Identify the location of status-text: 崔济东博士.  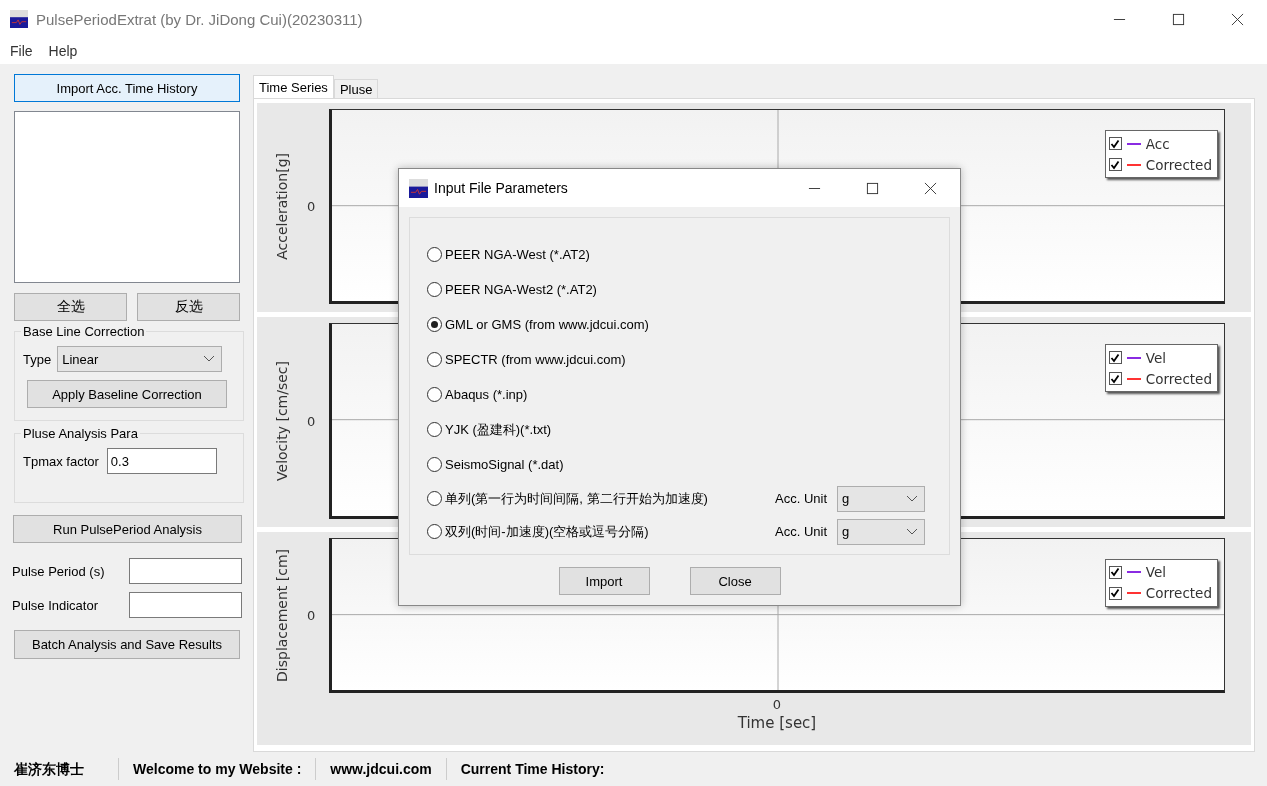
(59, 769).